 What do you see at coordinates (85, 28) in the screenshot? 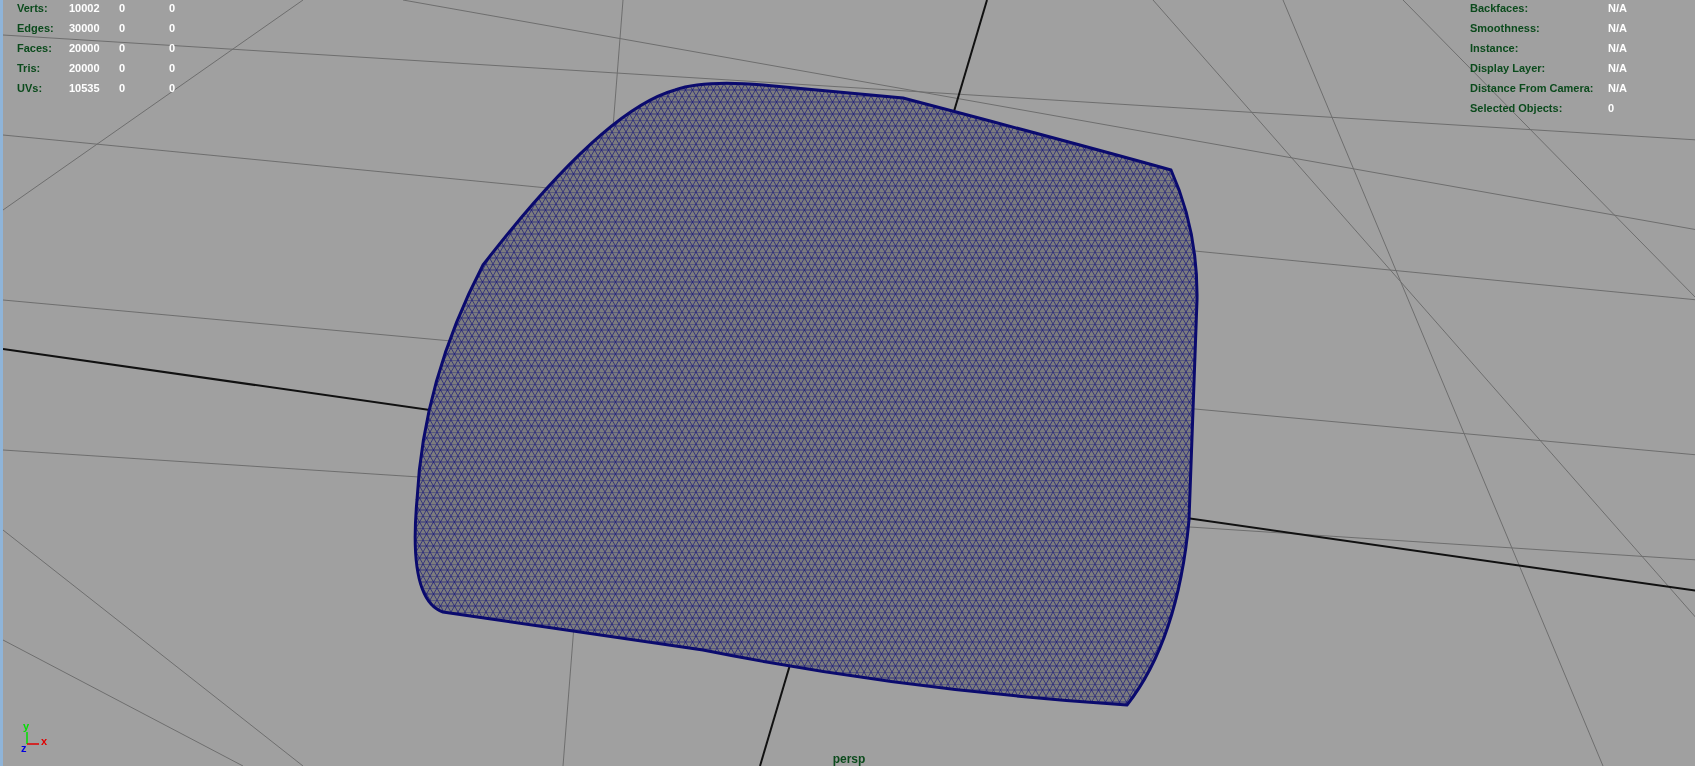
I see `stat-value: 30000` at bounding box center [85, 28].